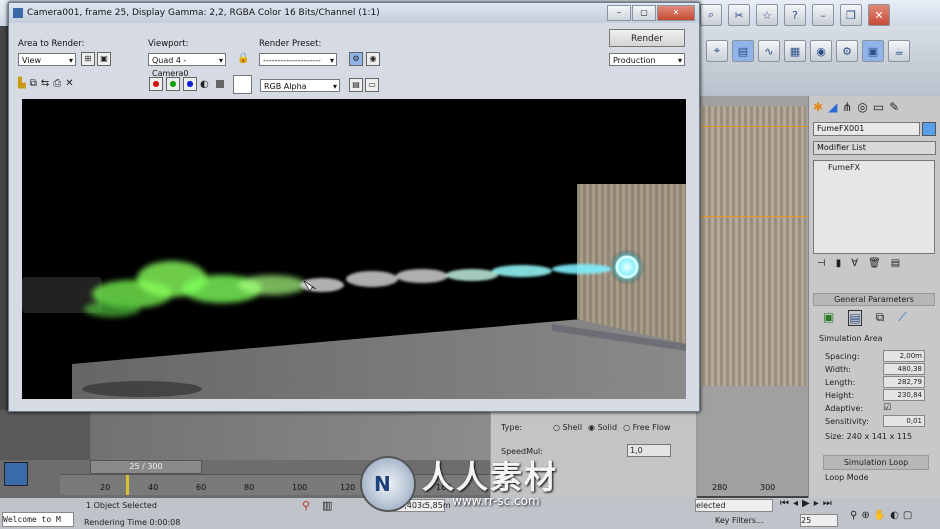  I want to click on general-parameters-rollout: General Parameters, so click(874, 299).